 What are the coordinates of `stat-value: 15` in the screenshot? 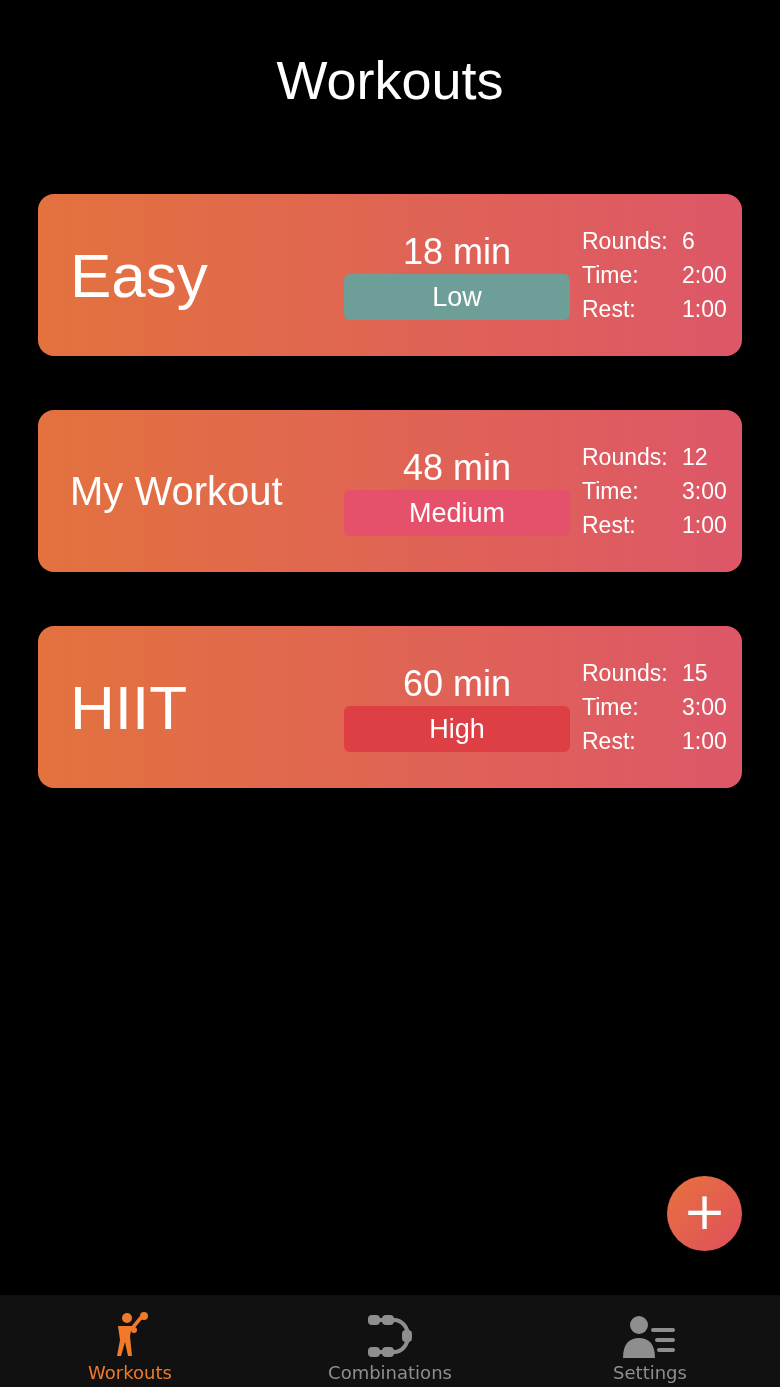 It's located at (695, 673).